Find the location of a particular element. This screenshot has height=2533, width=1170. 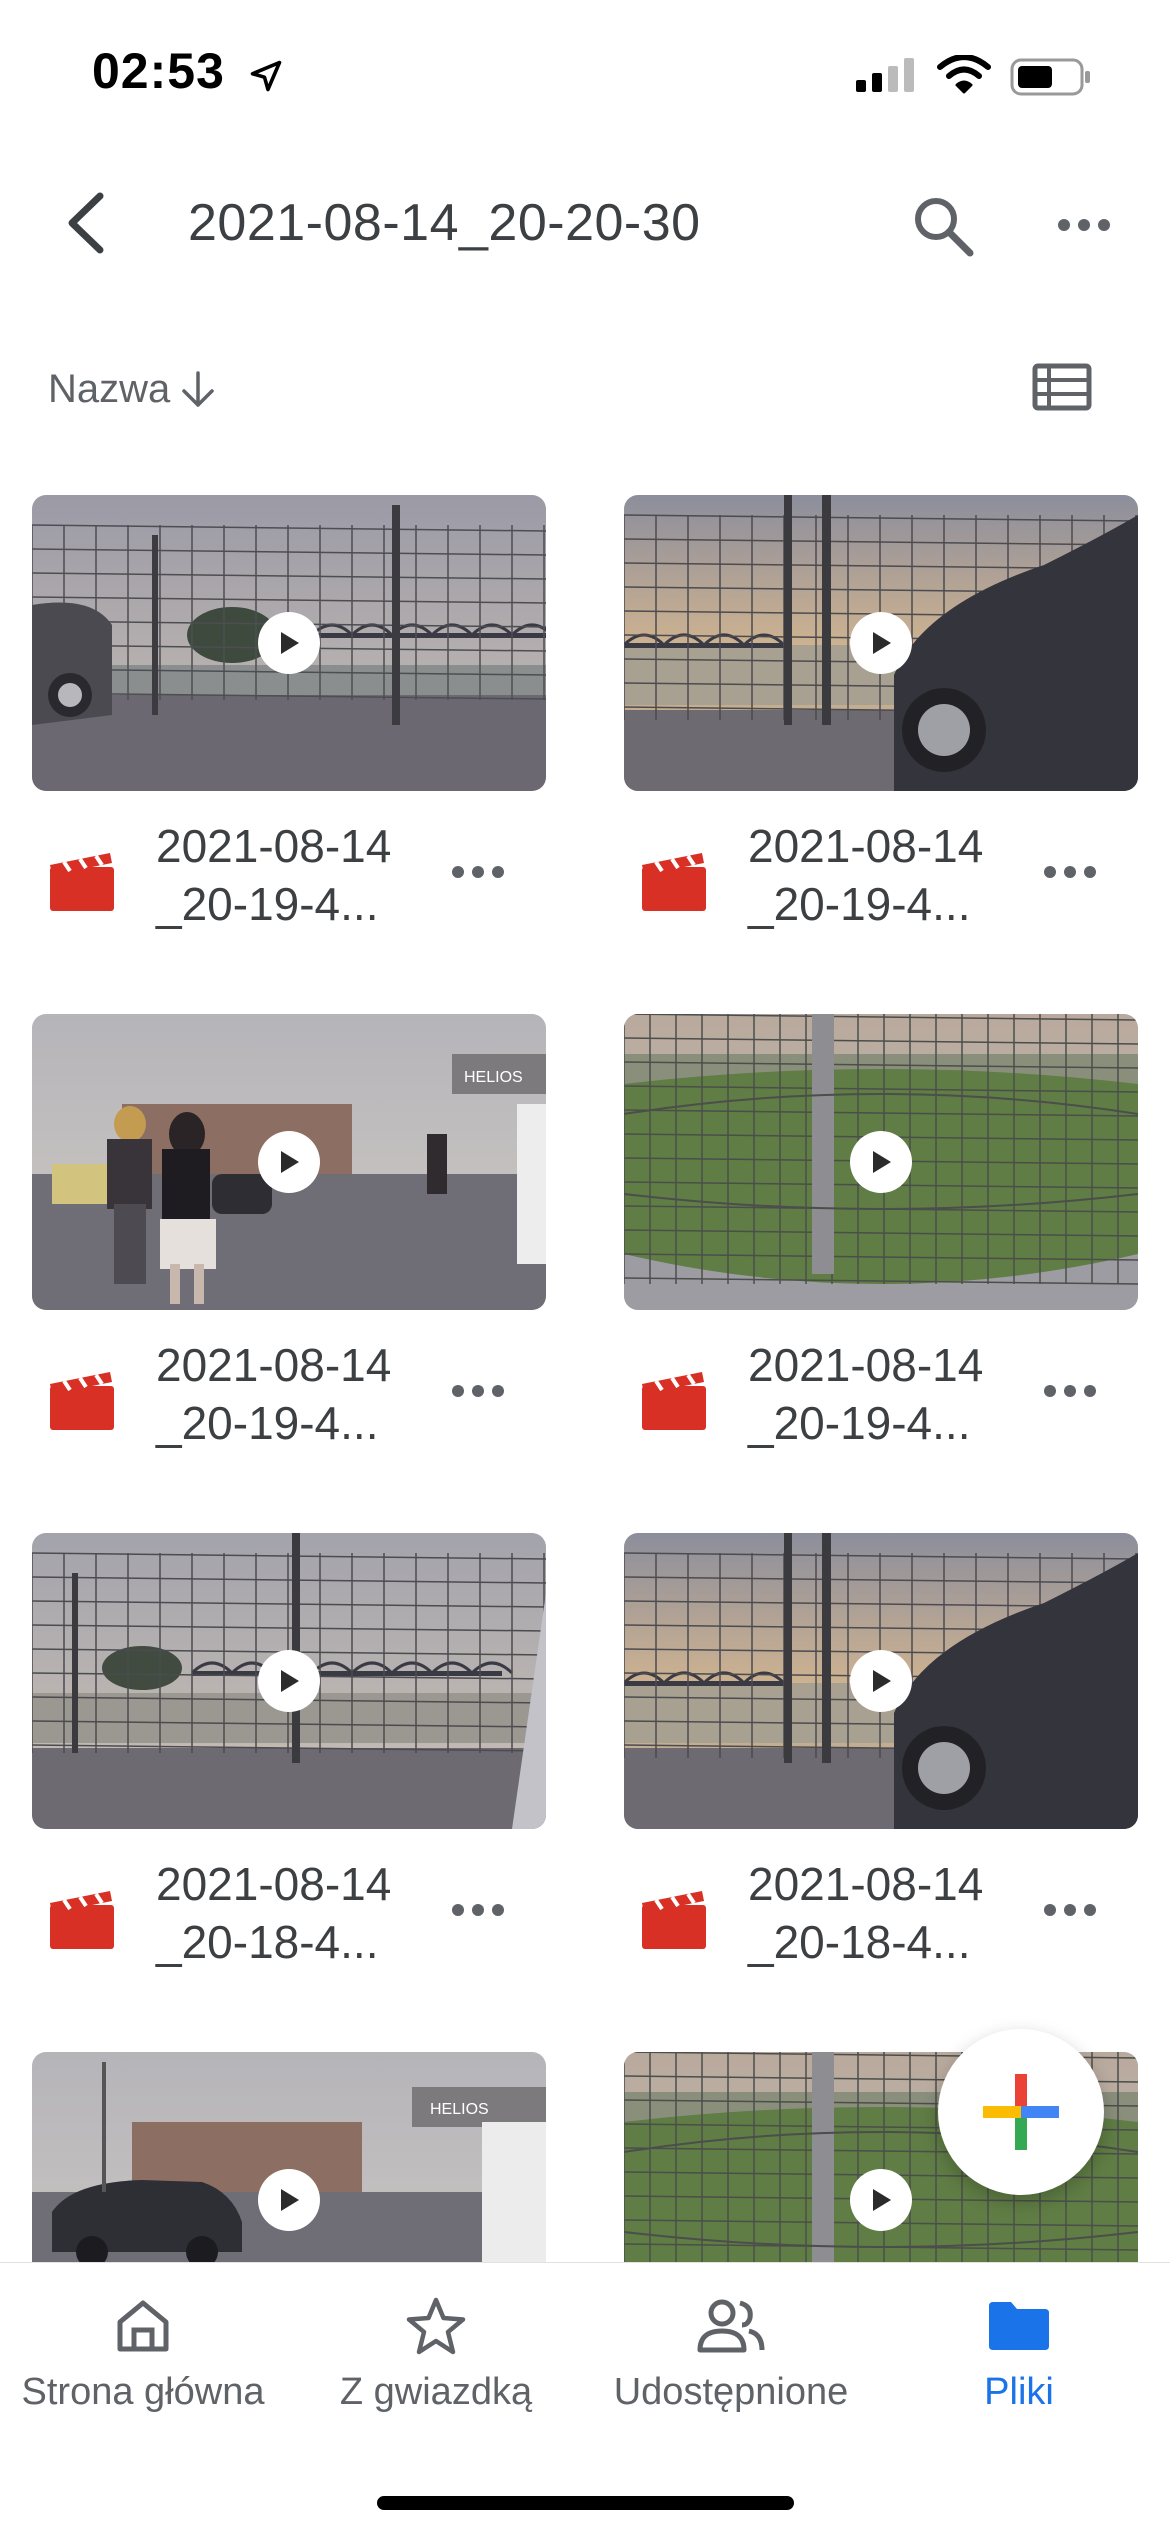

sort-label: Nazwa is located at coordinates (109, 389).